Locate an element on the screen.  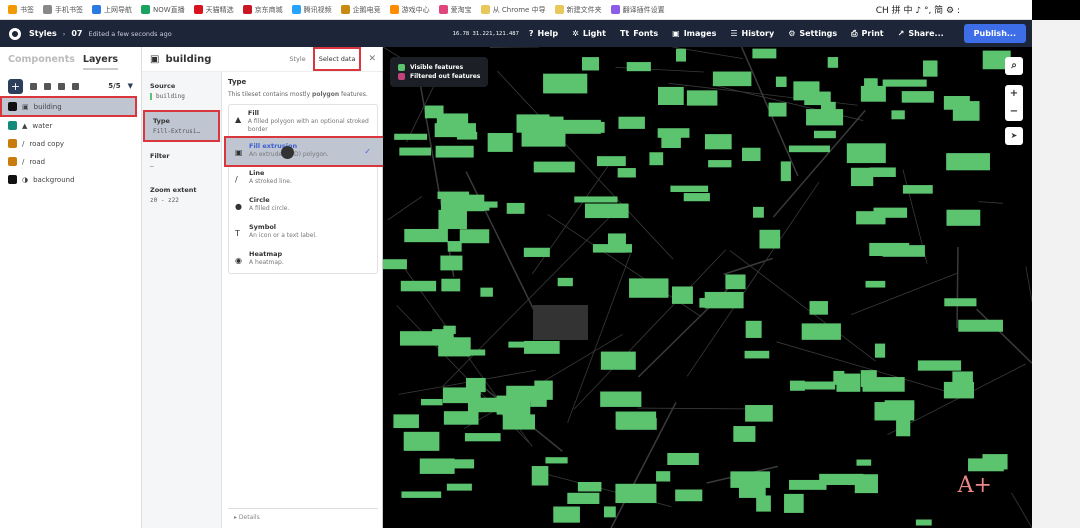
chevron-right-icon: › is located at coordinates (64, 33).